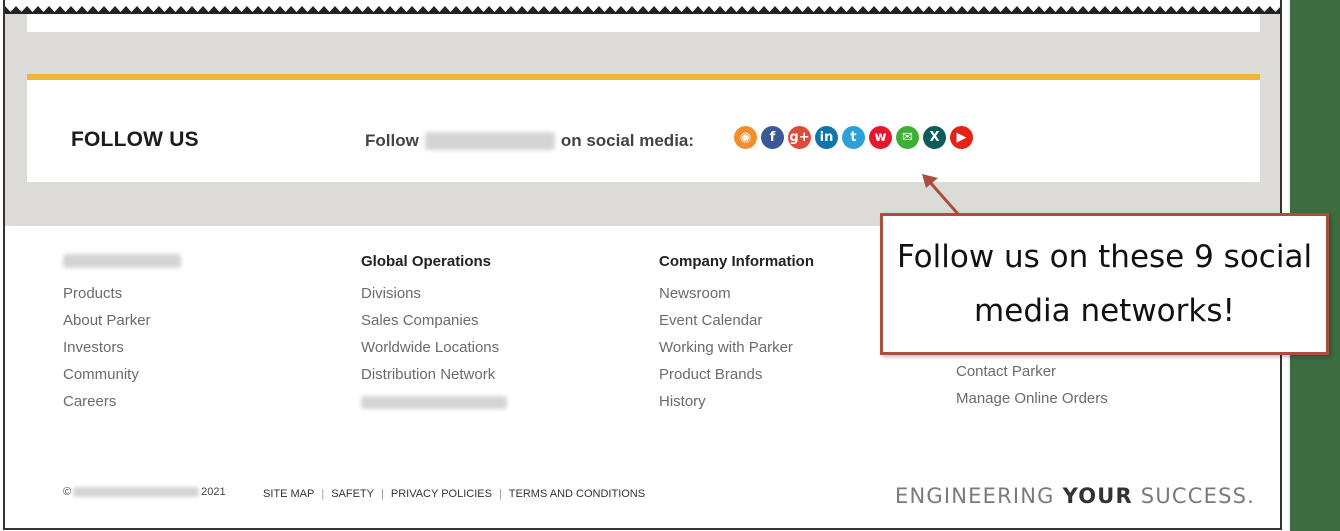  What do you see at coordinates (737, 261) in the screenshot?
I see `column-heading: Company Information` at bounding box center [737, 261].